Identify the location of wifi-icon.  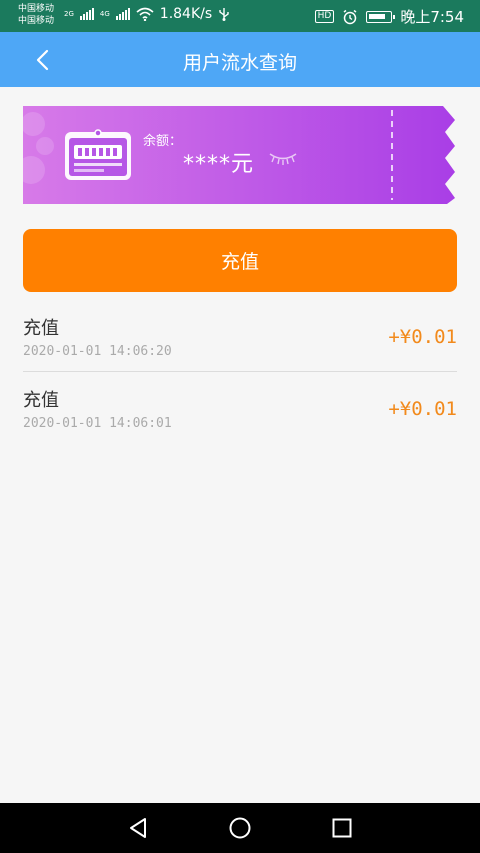
(145, 14).